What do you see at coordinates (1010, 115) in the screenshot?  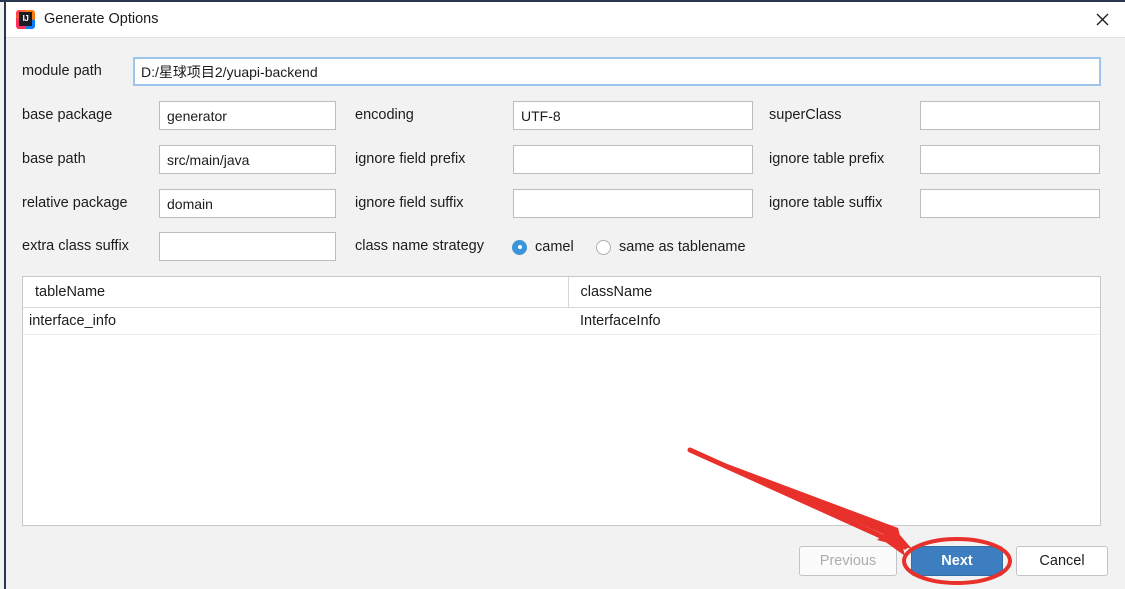 I see `superclass-input` at bounding box center [1010, 115].